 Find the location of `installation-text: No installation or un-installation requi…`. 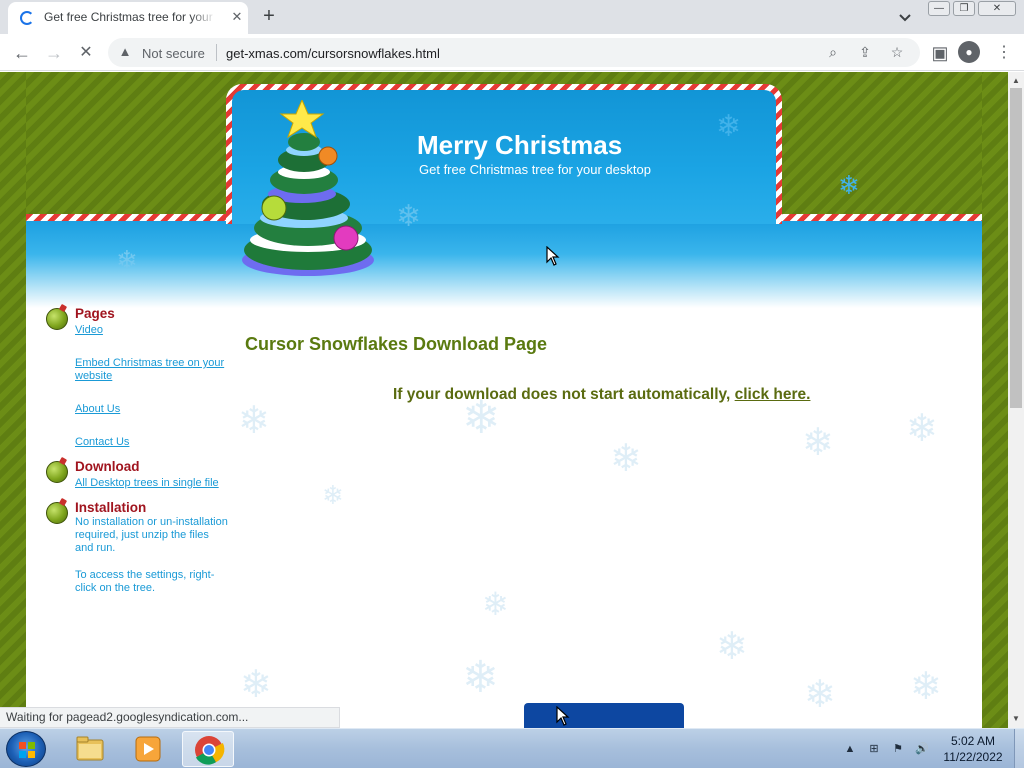

installation-text: No installation or un-installation requi… is located at coordinates (151, 535).